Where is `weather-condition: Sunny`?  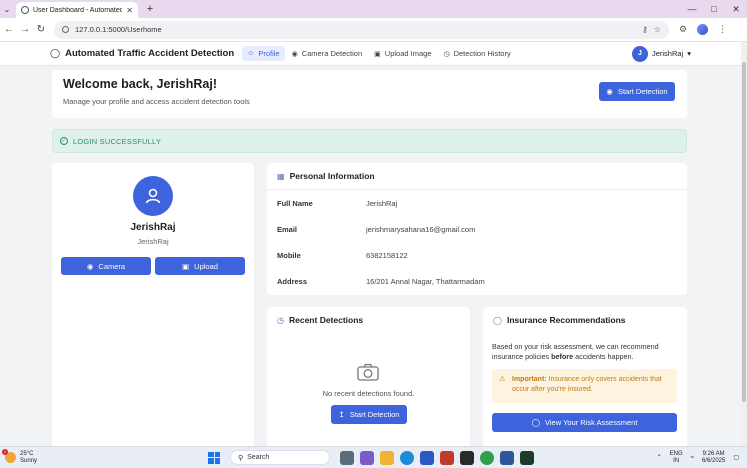
weather-condition: Sunny is located at coordinates (29, 460).